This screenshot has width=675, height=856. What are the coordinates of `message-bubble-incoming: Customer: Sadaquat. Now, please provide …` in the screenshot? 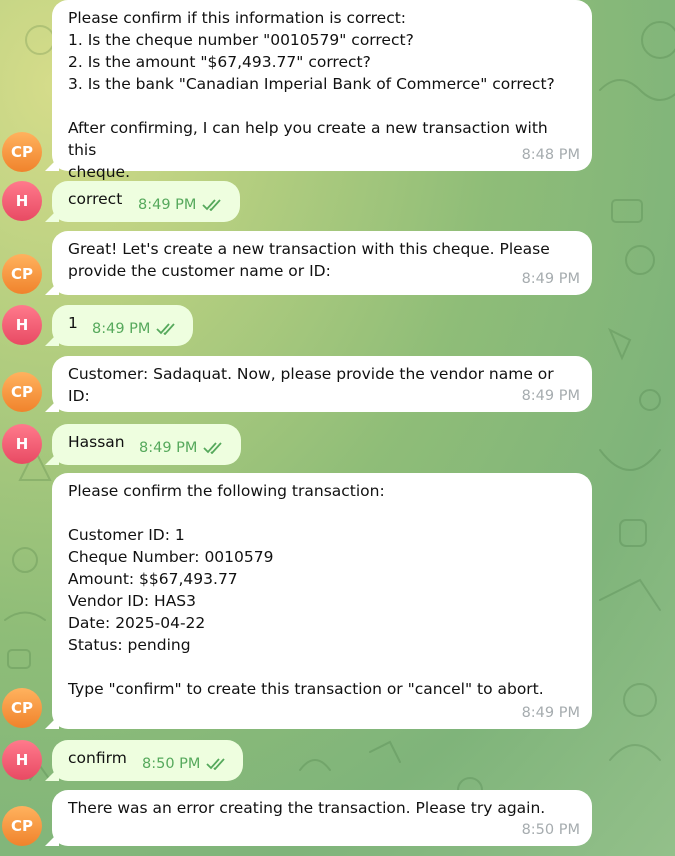 It's located at (318, 384).